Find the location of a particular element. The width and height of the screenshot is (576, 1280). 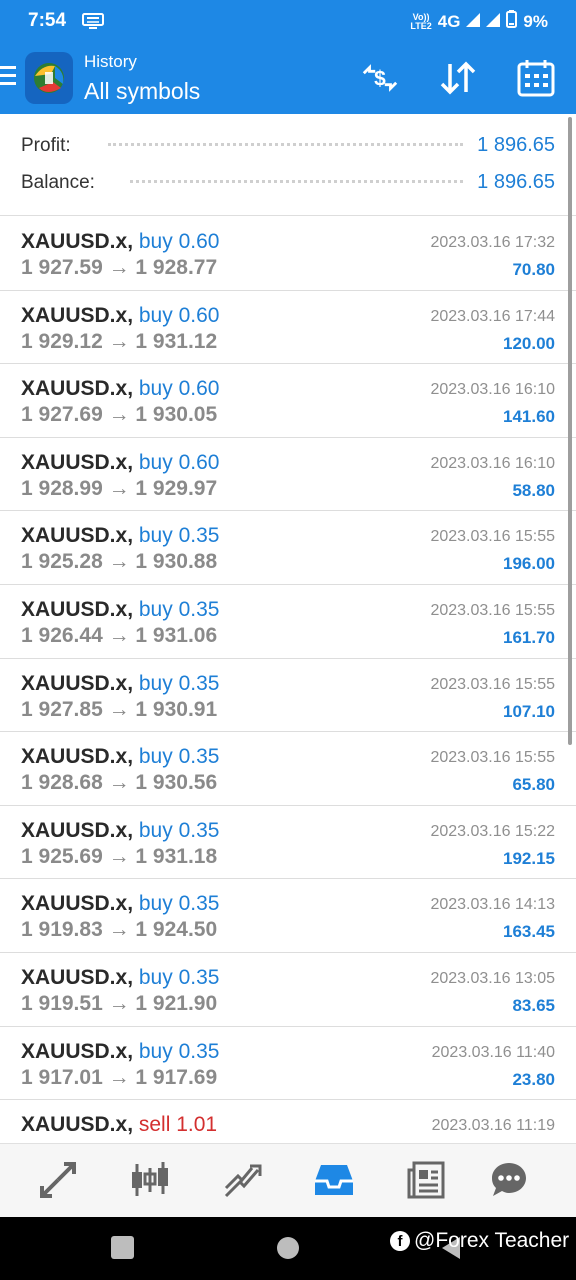

deal-profit: 161.70 is located at coordinates (529, 637).